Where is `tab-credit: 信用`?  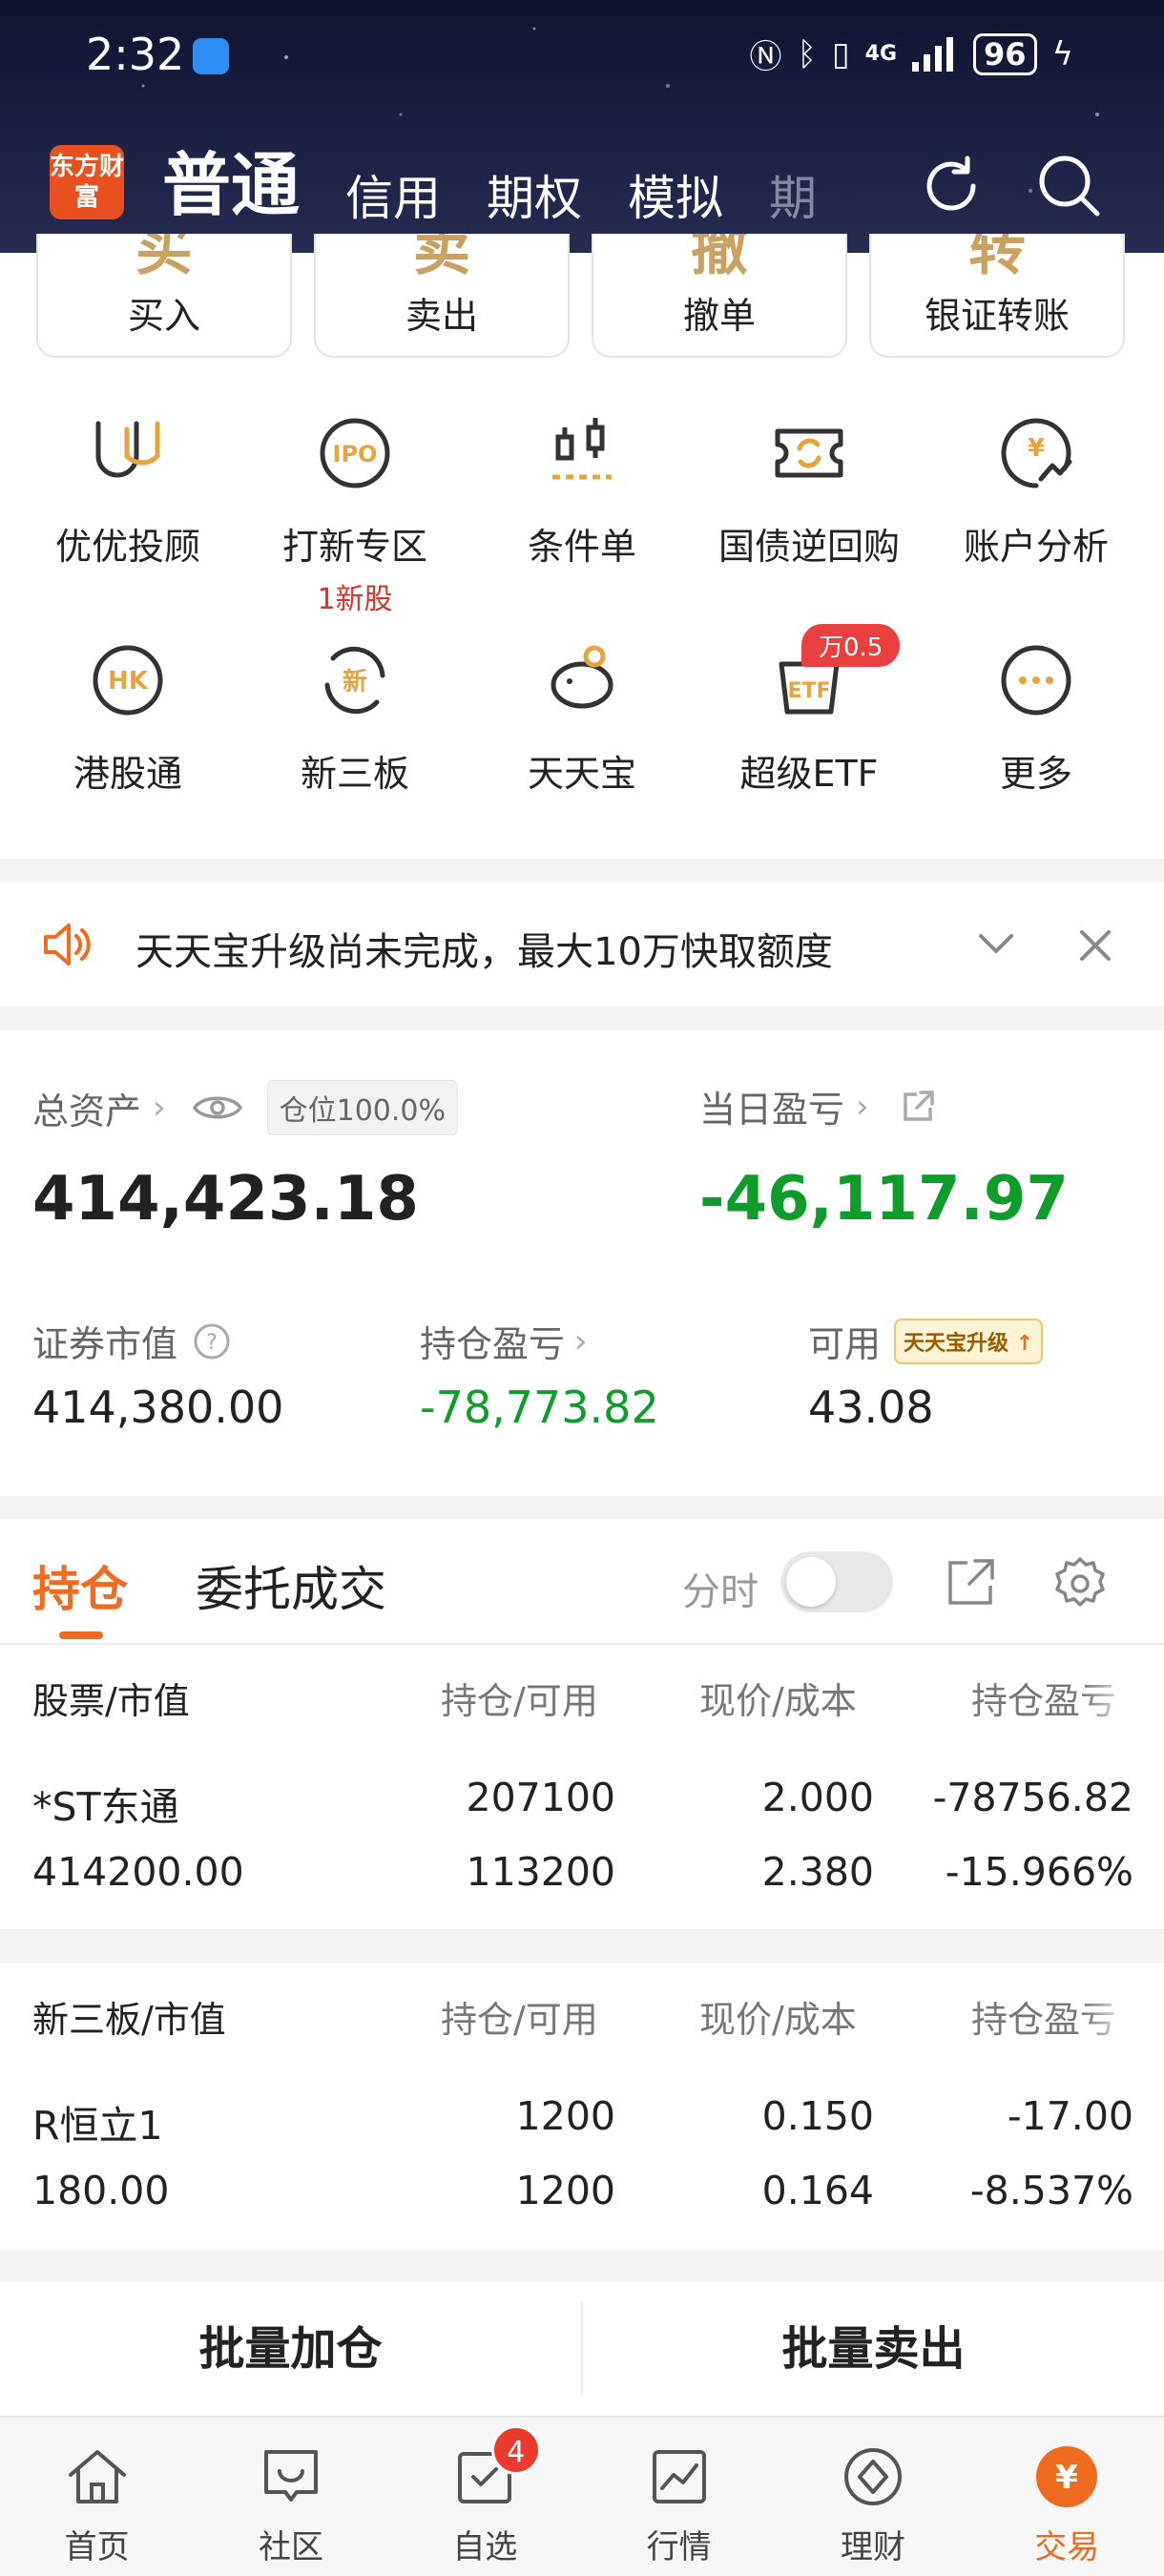 tab-credit: 信用 is located at coordinates (393, 194).